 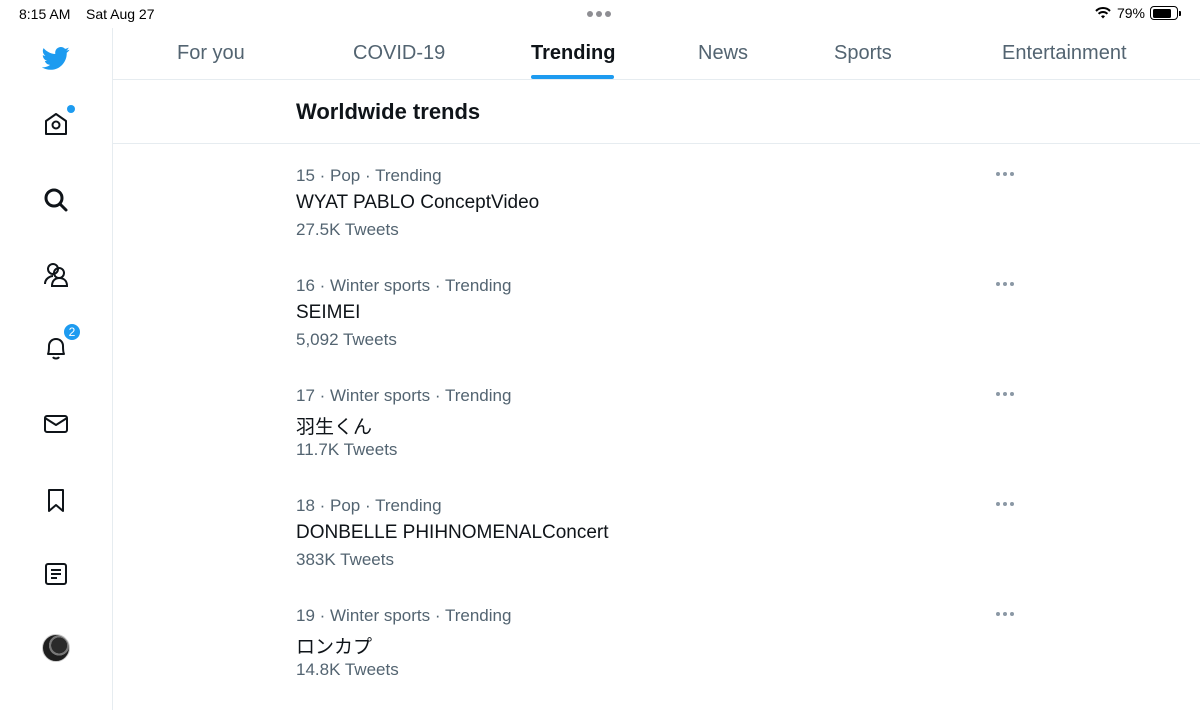 I want to click on trend-name: 羽生くん, so click(x=334, y=427).